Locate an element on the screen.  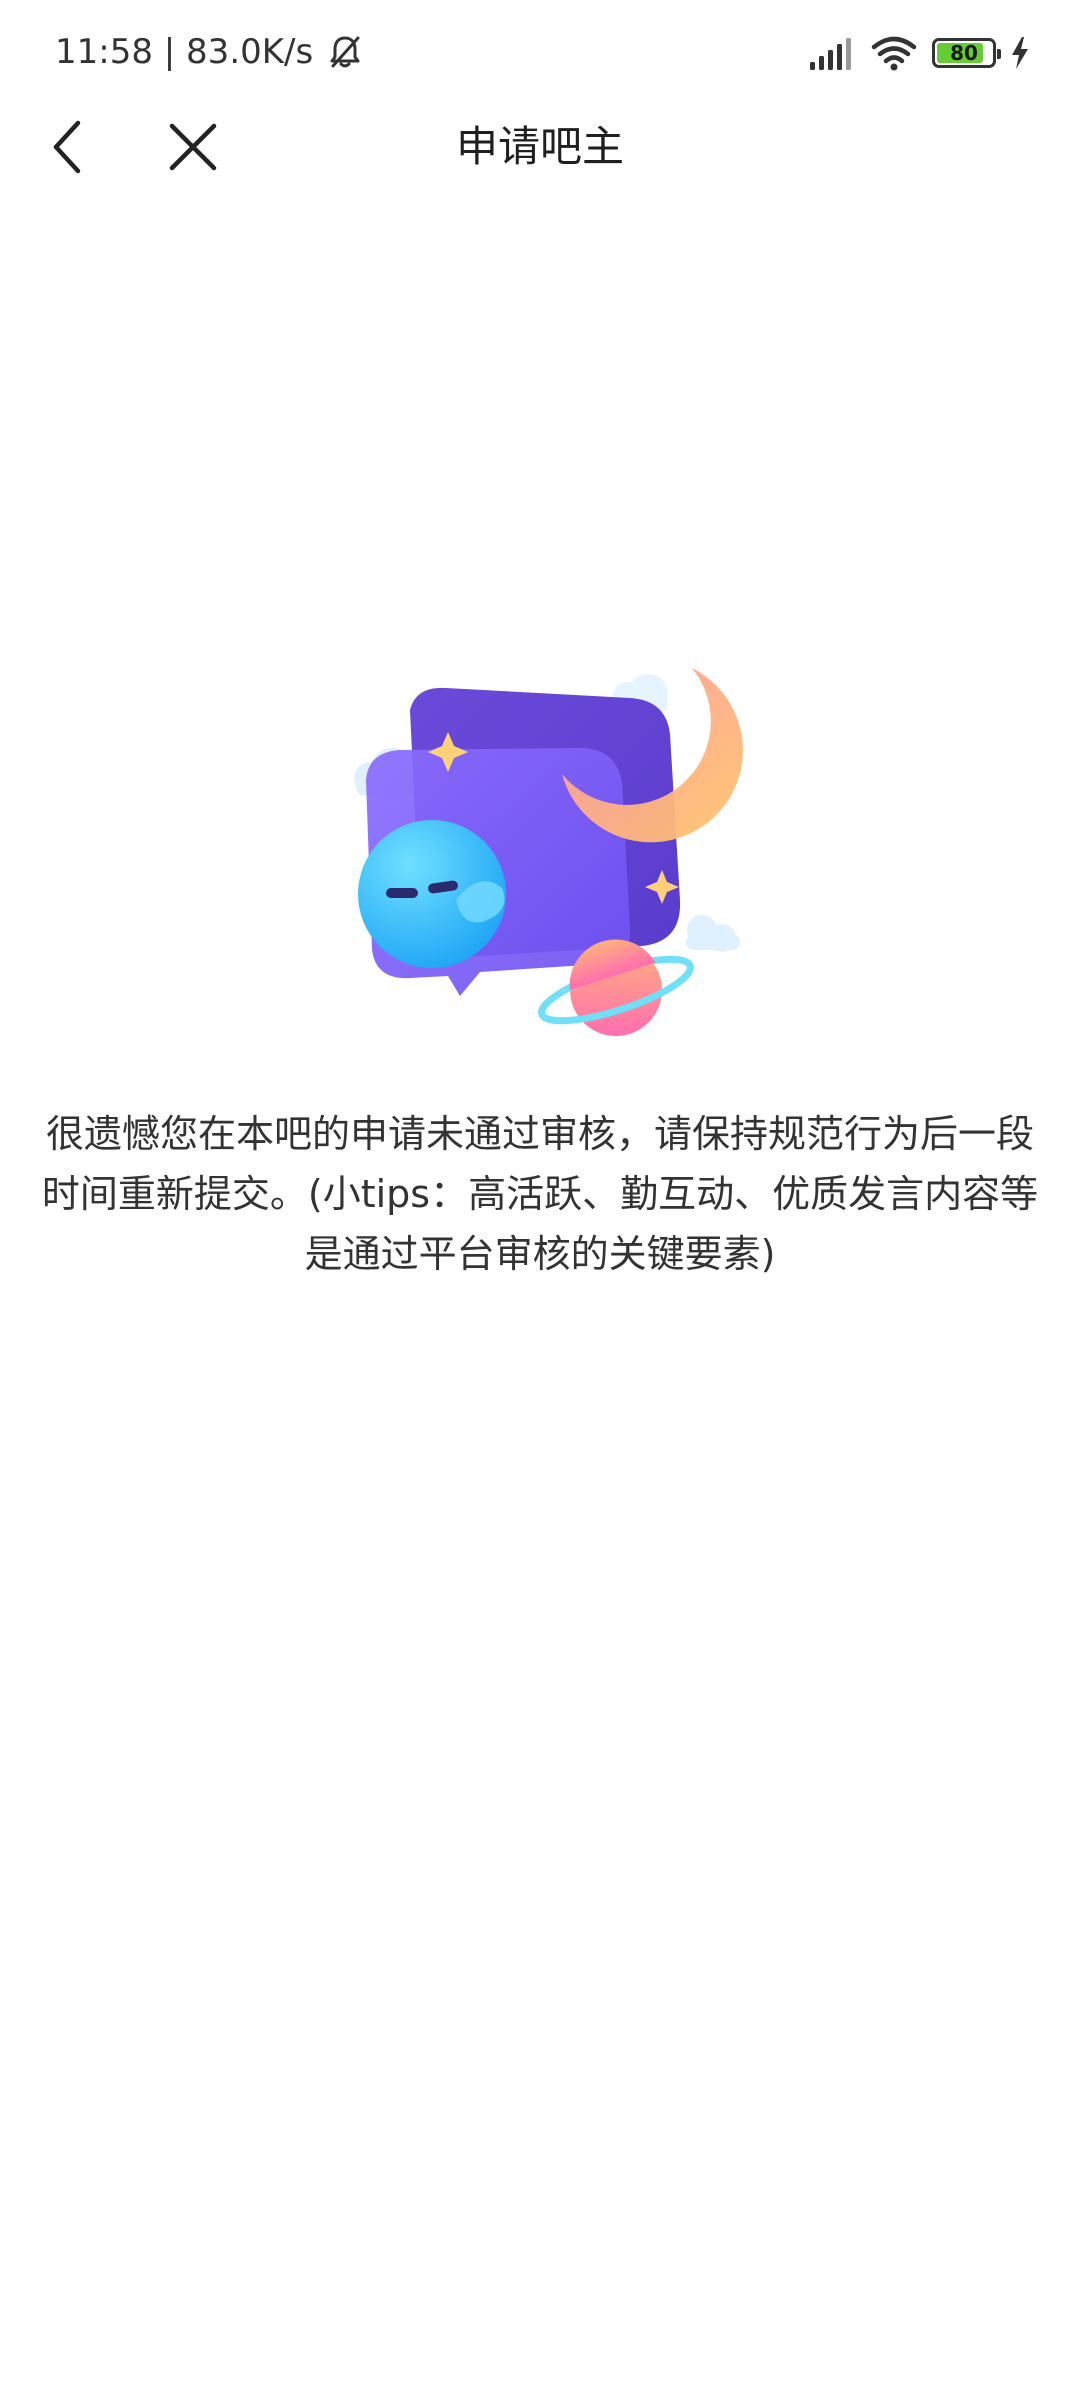
charging-icon is located at coordinates (1020, 53).